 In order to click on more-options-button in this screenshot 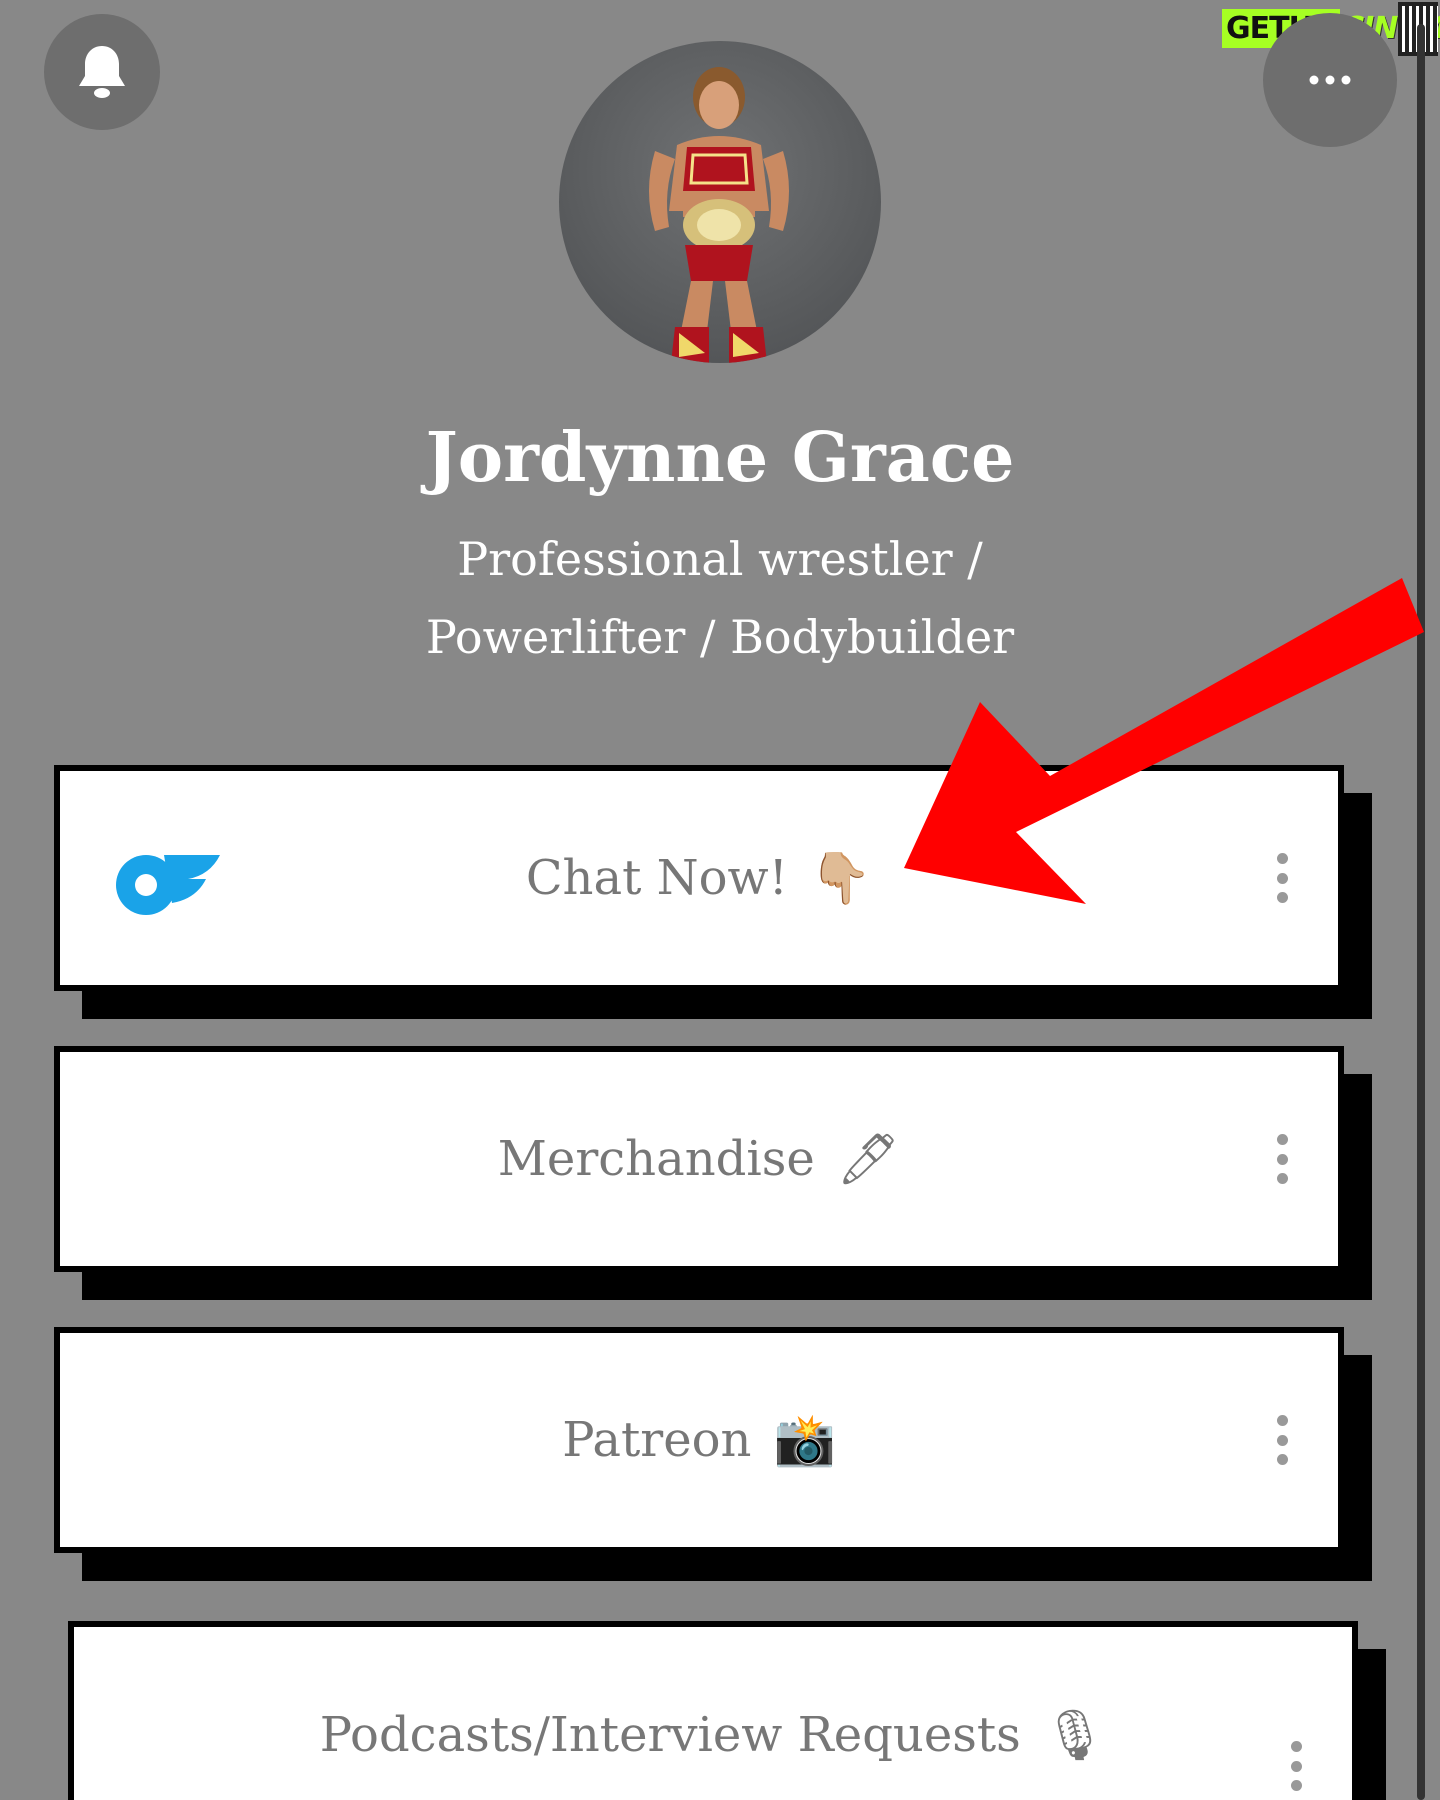, I will do `click(1330, 80)`.